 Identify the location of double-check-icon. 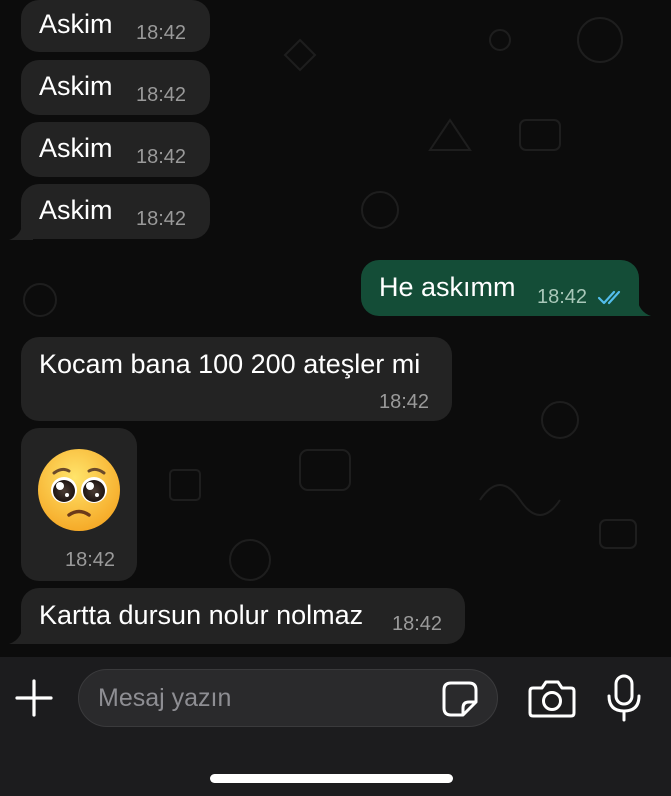
(609, 297).